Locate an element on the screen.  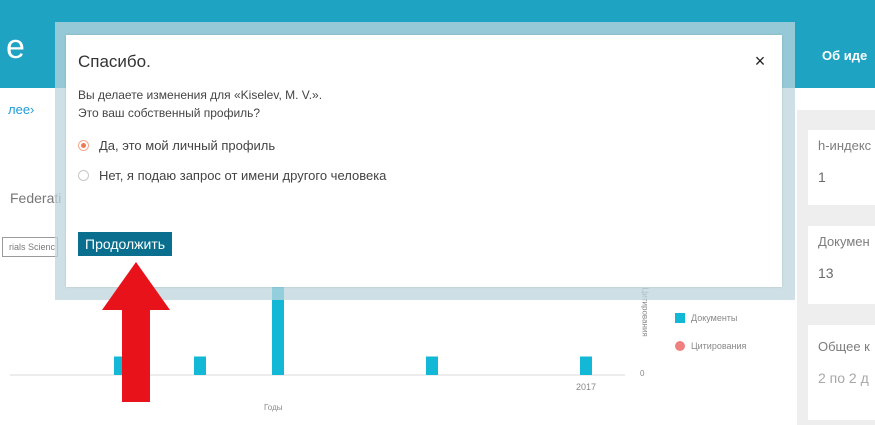
arrow-shape is located at coordinates (136, 332).